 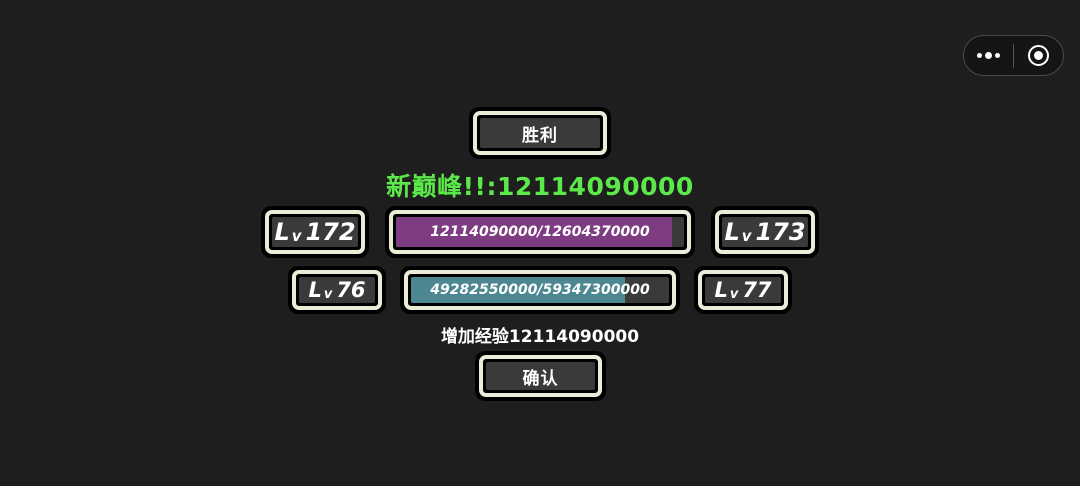 I want to click on xp-gain-text: 增加经验12114090000, so click(x=540, y=337).